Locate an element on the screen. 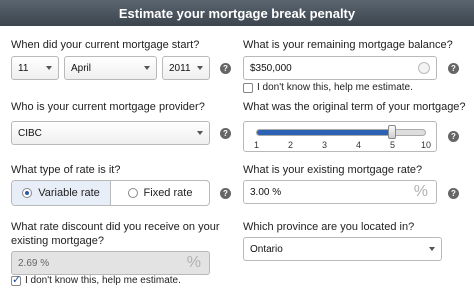  slider-track is located at coordinates (341, 132).